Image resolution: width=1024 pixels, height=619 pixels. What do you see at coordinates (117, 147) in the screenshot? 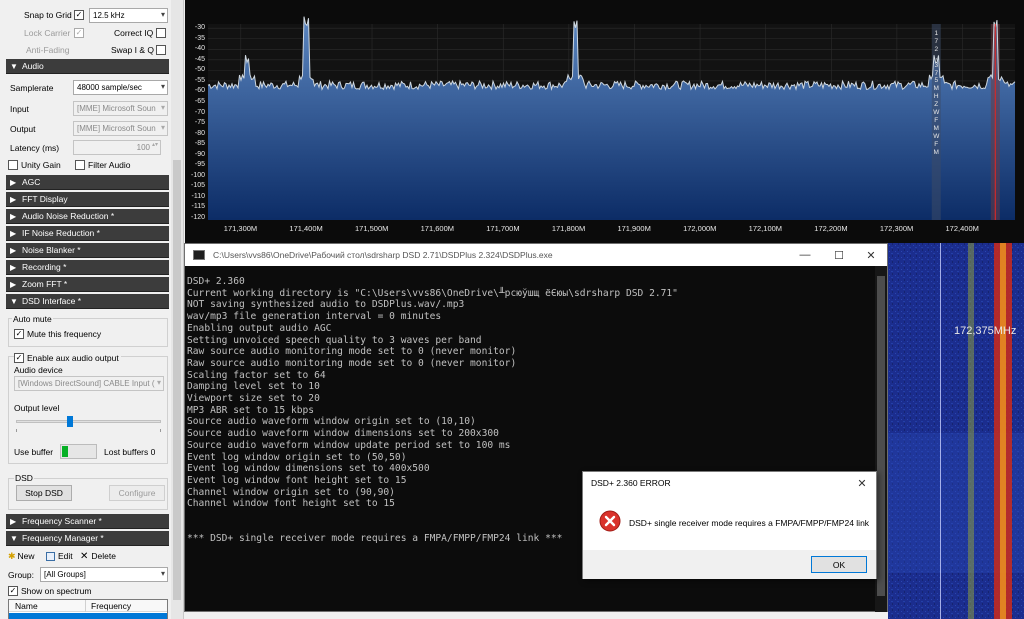
I see `latency-input: 100 ▴▾` at bounding box center [117, 147].